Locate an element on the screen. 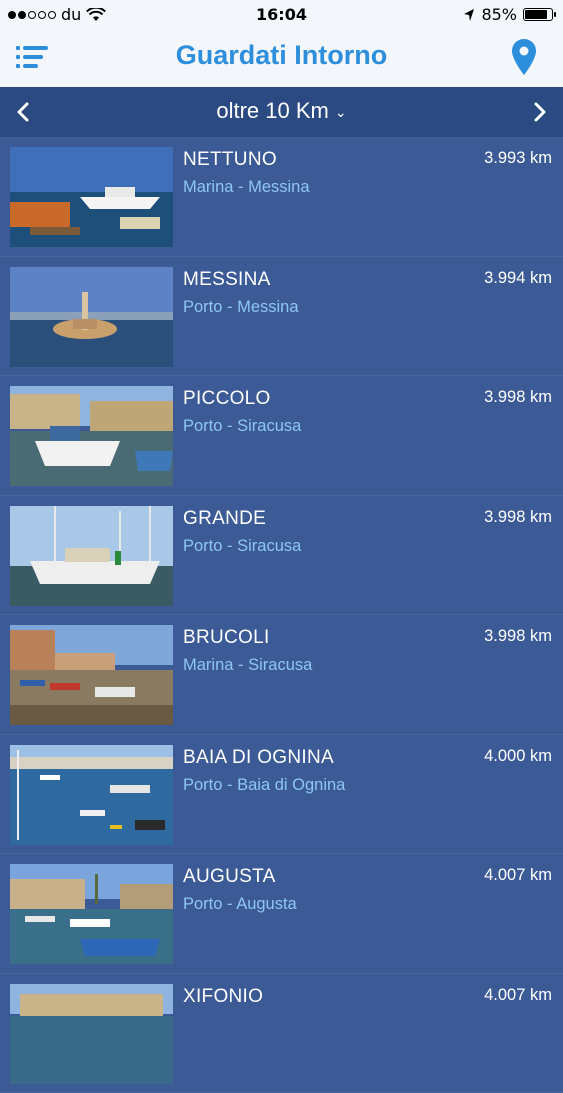 Image resolution: width=563 pixels, height=1093 pixels. page-title: Guardati Intorno is located at coordinates (281, 55).